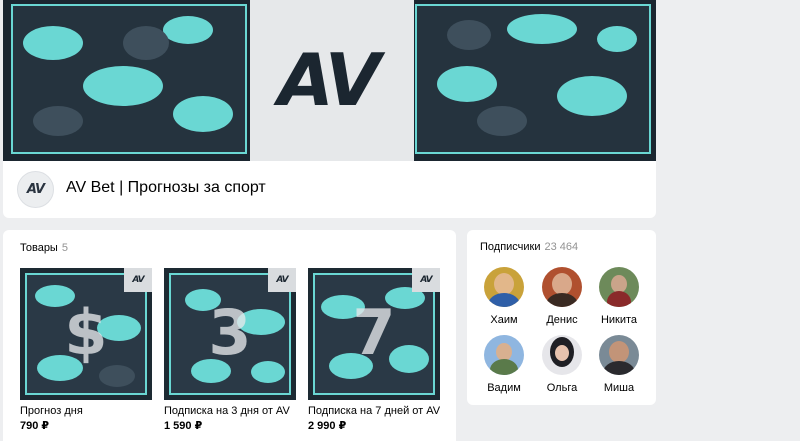  What do you see at coordinates (86, 411) in the screenshot?
I see `product-title: Прогноз дня` at bounding box center [86, 411].